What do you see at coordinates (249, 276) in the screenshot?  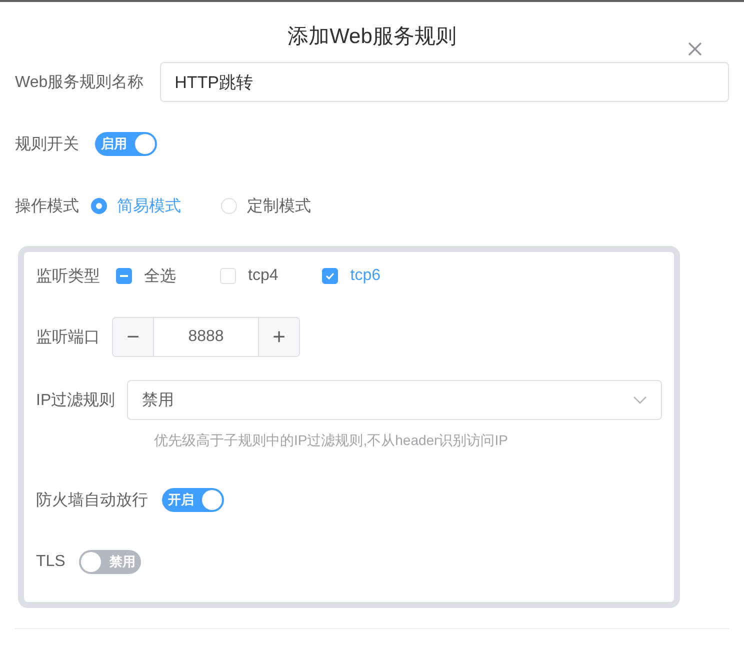 I see `checkbox-option: tcp4` at bounding box center [249, 276].